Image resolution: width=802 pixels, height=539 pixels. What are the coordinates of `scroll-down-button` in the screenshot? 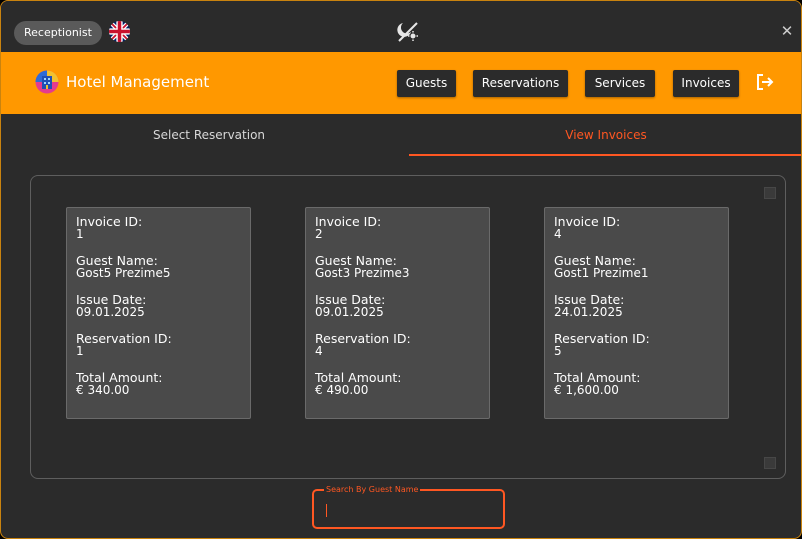 It's located at (770, 463).